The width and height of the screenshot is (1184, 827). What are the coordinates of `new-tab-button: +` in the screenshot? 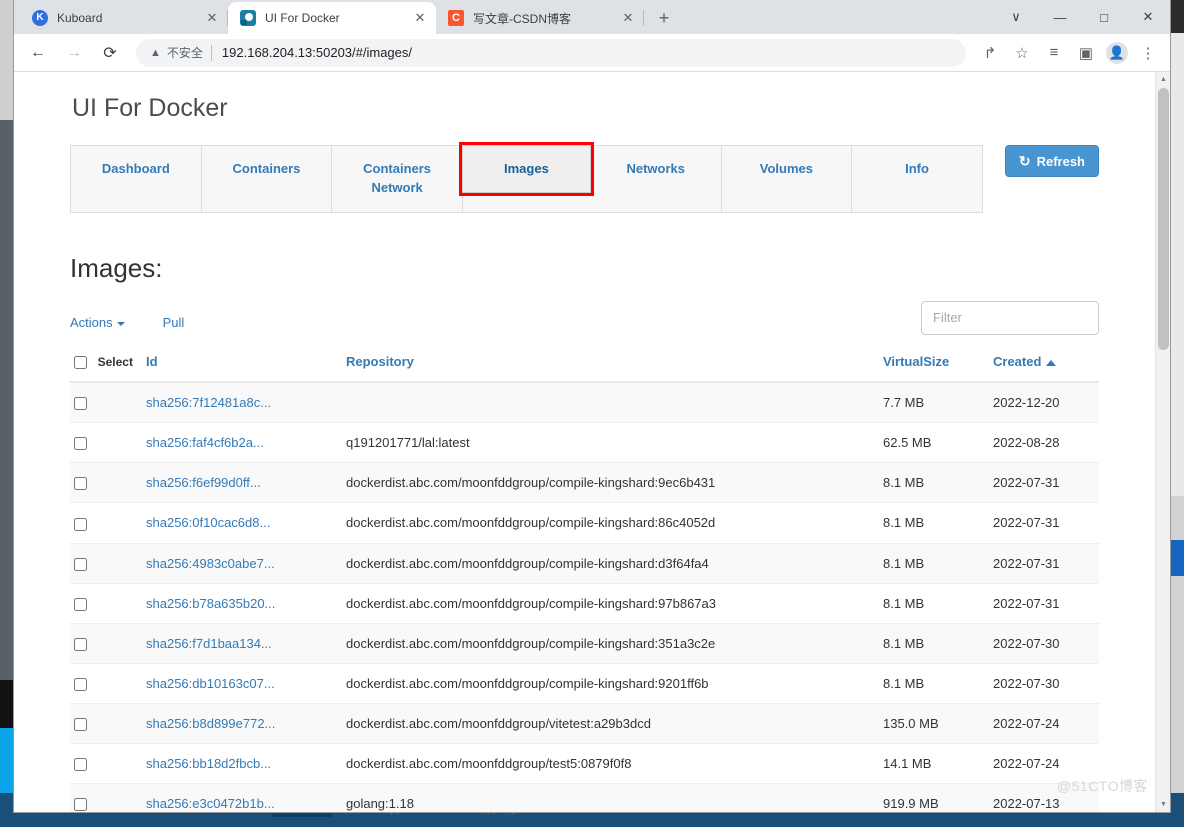 It's located at (664, 18).